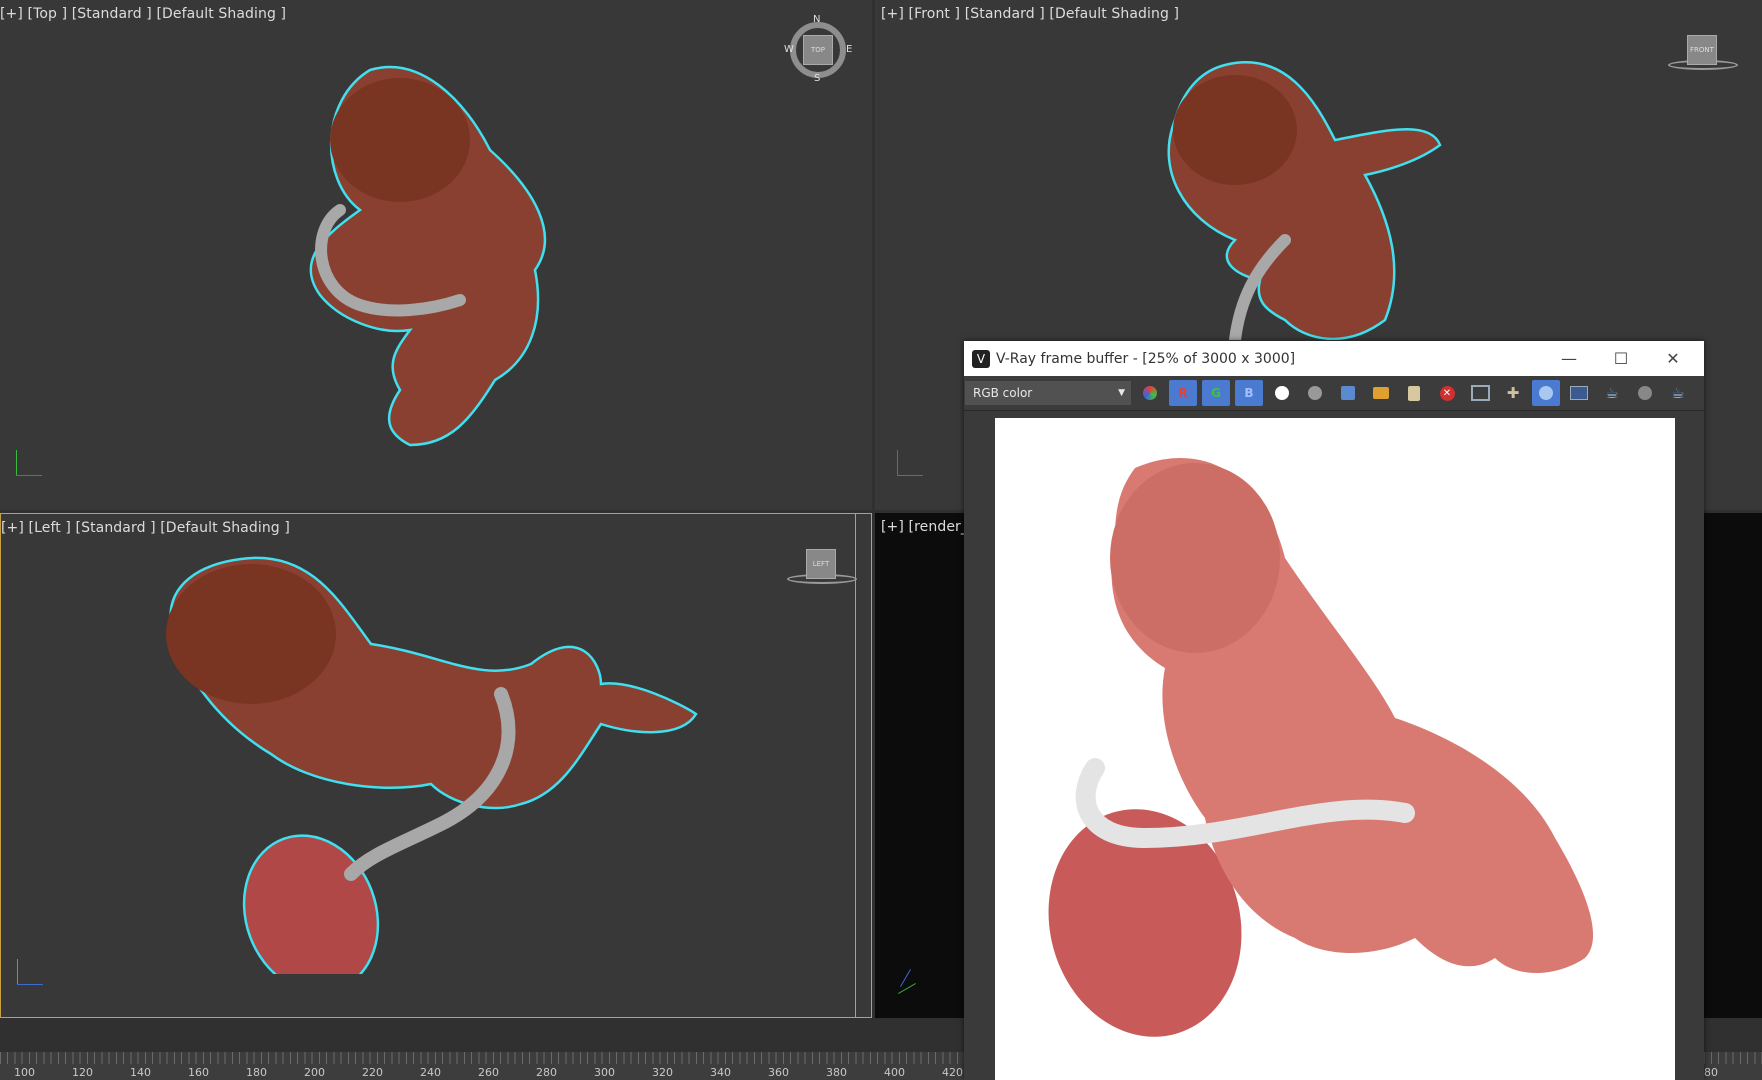  I want to click on teapot-icon: ☕, so click(1678, 393).